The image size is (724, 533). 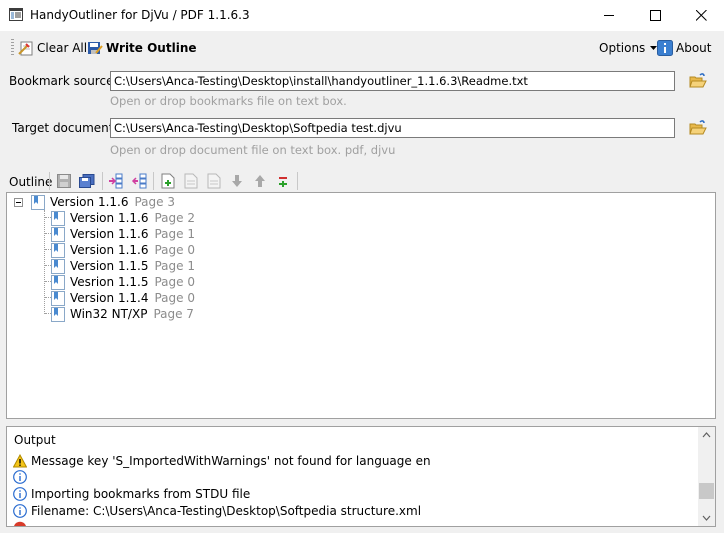 I want to click on minimize-icon, so click(x=608, y=15).